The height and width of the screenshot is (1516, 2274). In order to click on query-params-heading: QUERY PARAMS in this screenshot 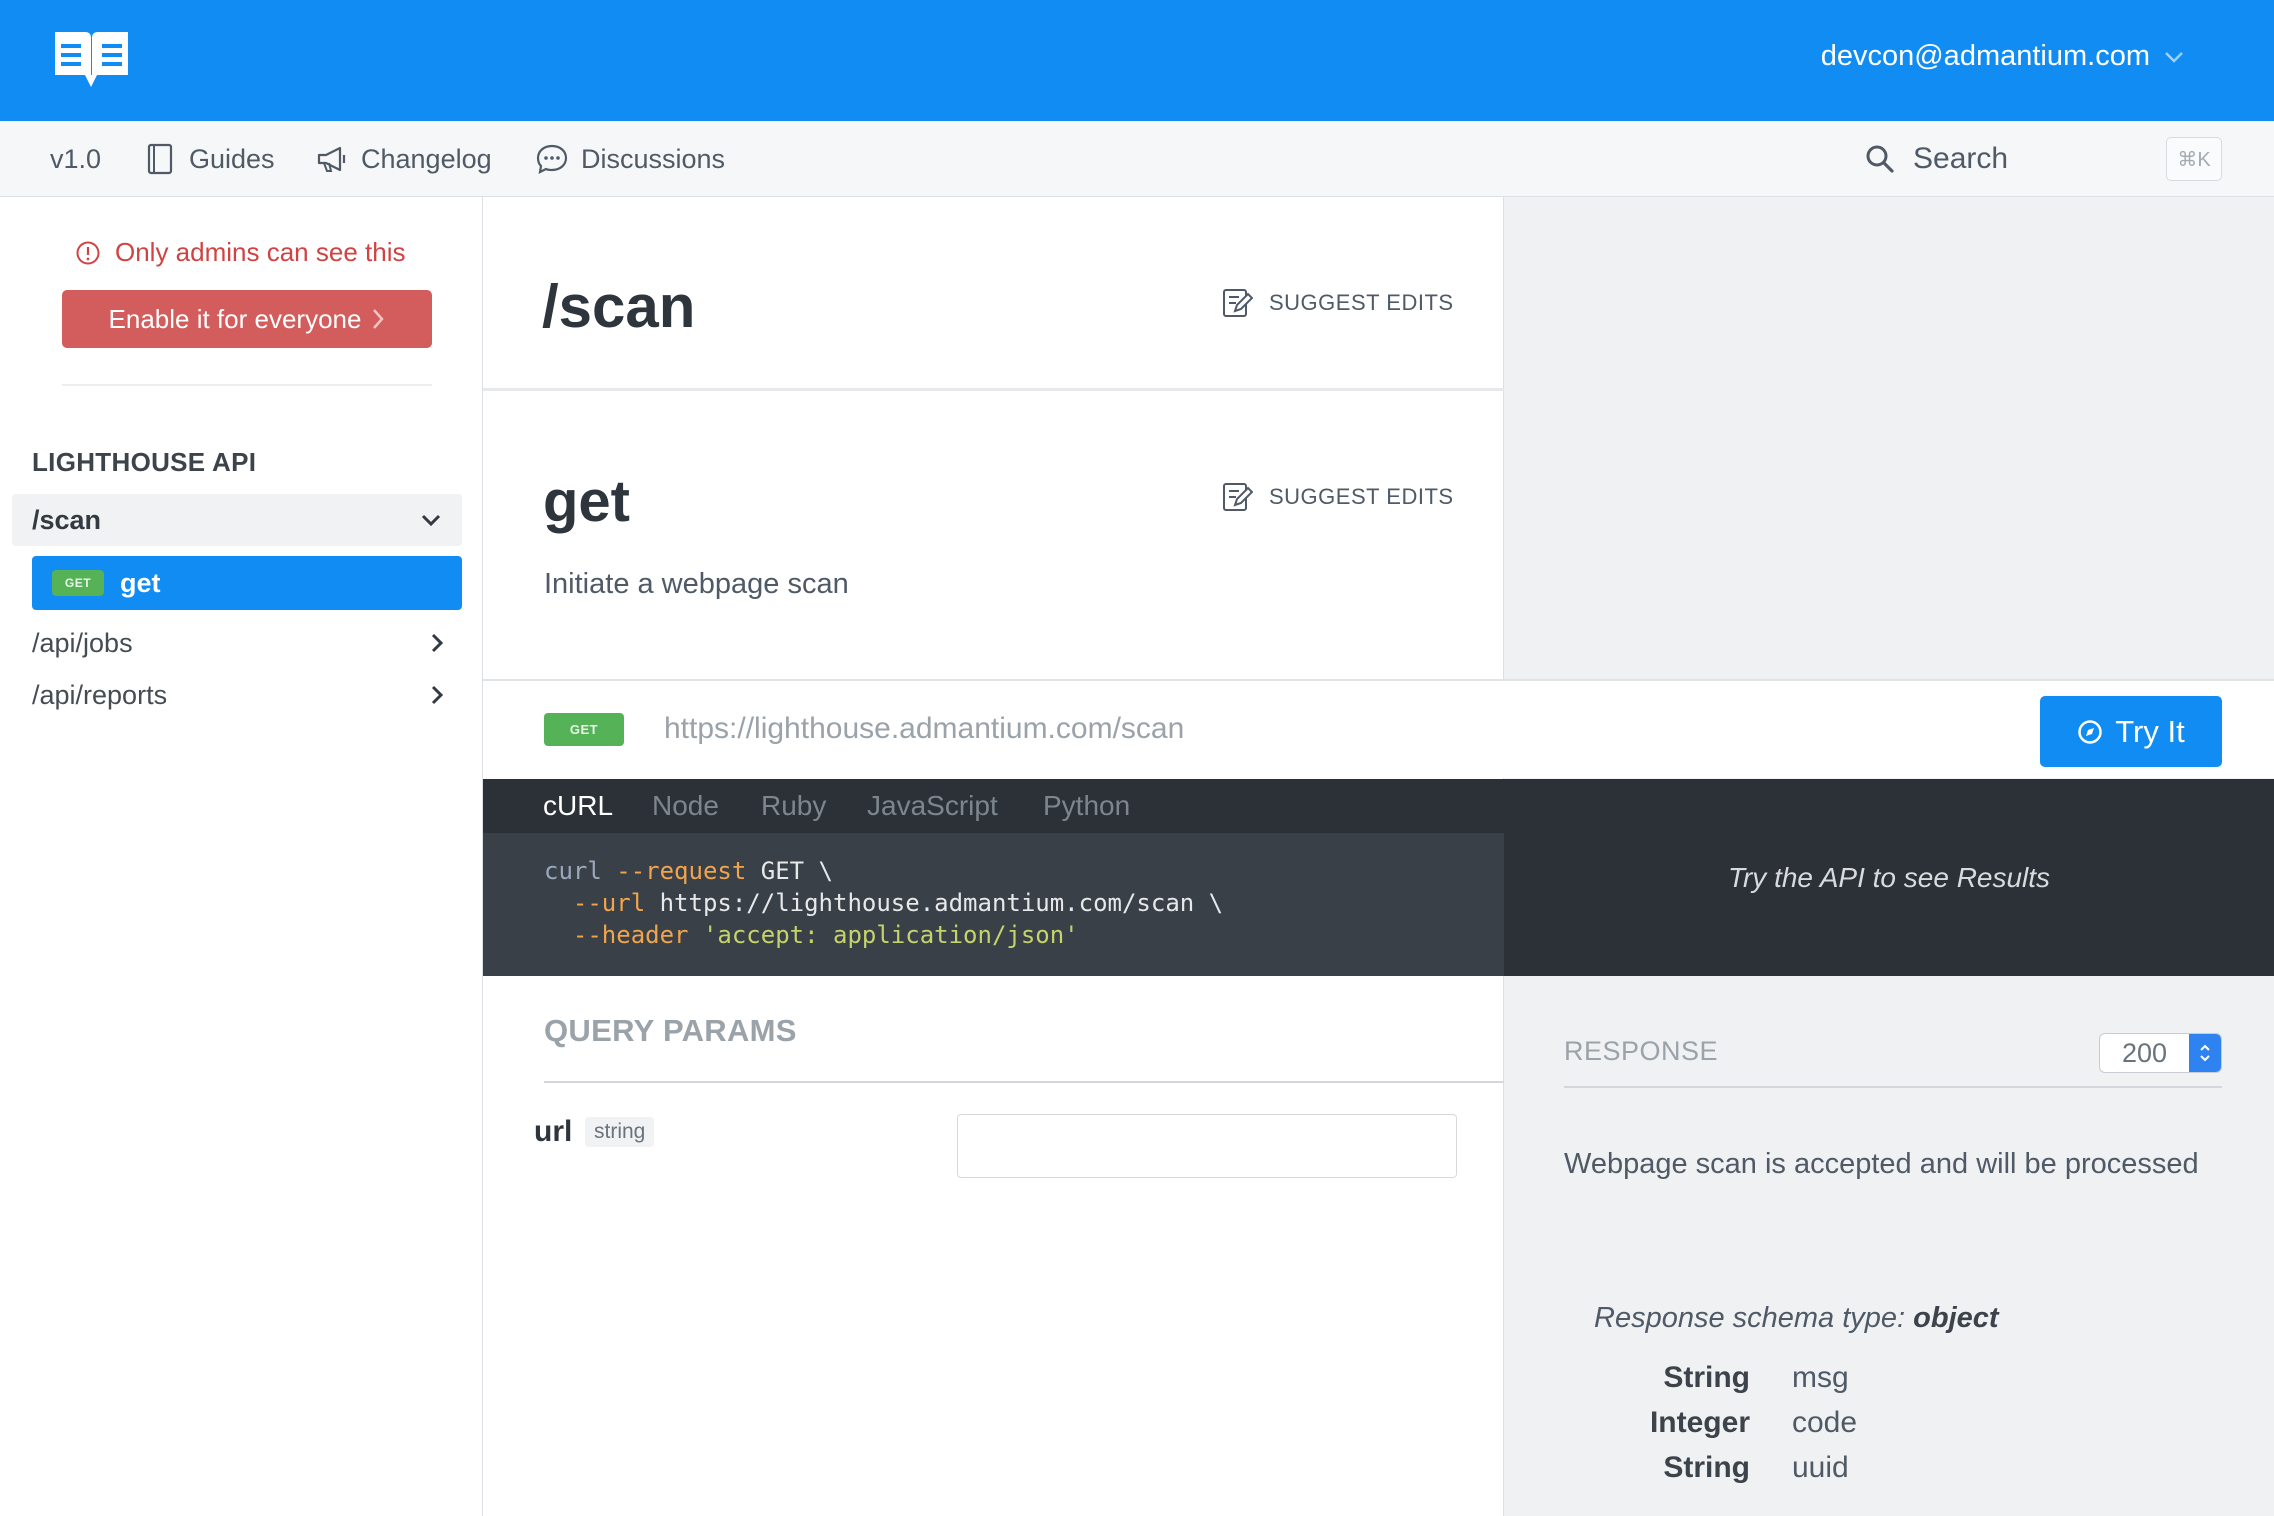, I will do `click(670, 1030)`.